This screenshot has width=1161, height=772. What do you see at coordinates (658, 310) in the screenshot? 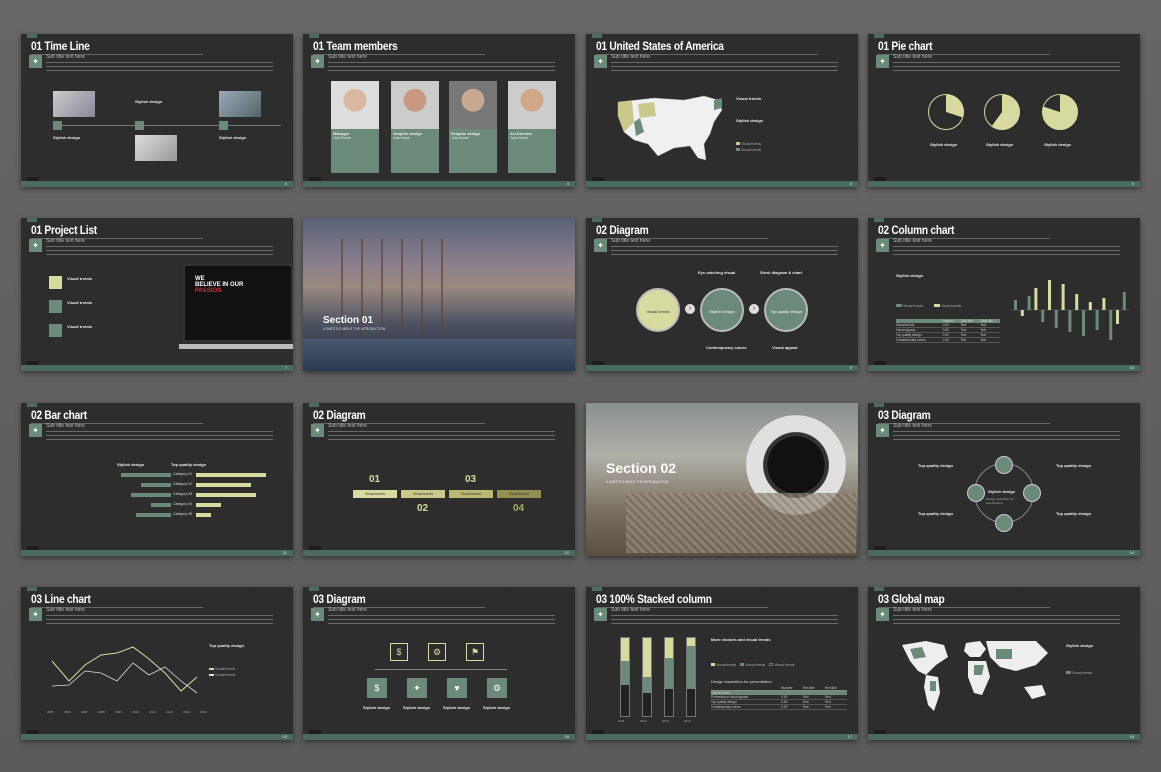
I see `diagram-circle-1: Visual trends` at bounding box center [658, 310].